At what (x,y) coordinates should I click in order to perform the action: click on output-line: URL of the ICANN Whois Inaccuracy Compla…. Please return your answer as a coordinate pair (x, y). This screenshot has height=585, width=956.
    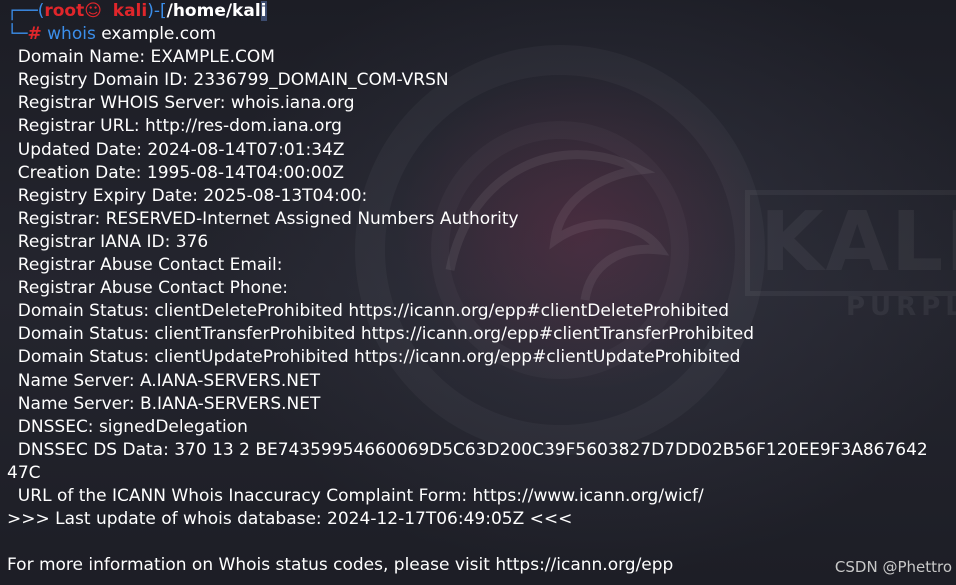
    Looking at the image, I should click on (355, 495).